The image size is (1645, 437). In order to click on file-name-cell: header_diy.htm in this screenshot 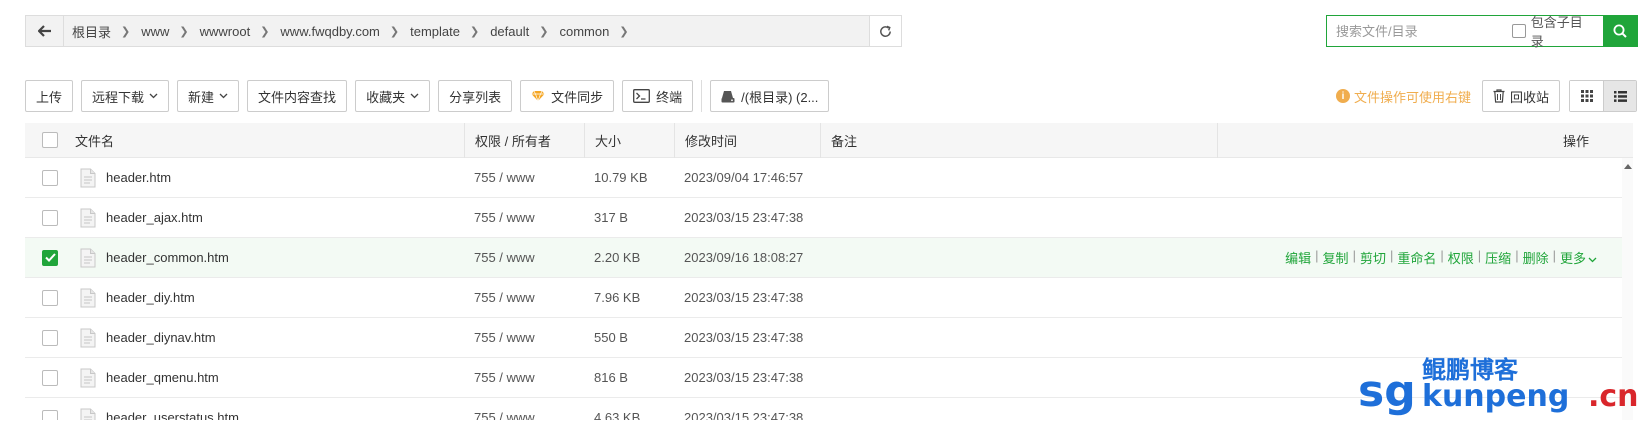, I will do `click(269, 298)`.